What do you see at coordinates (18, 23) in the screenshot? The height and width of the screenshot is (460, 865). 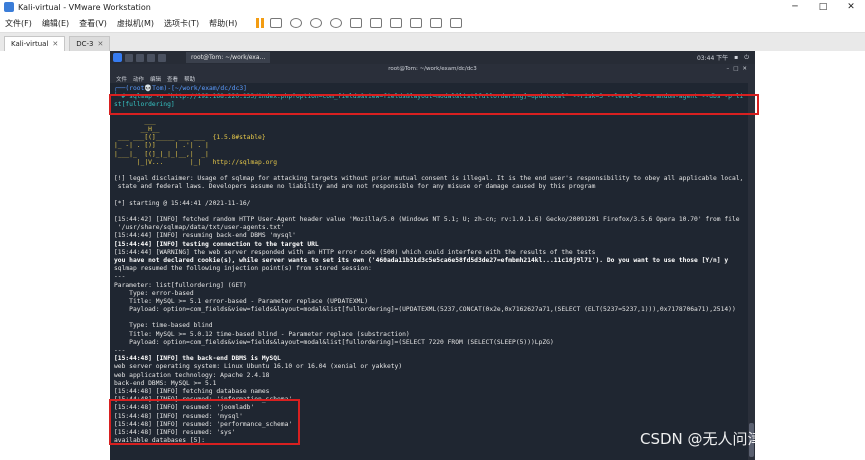 I see `menu-file: 文件(F)` at bounding box center [18, 23].